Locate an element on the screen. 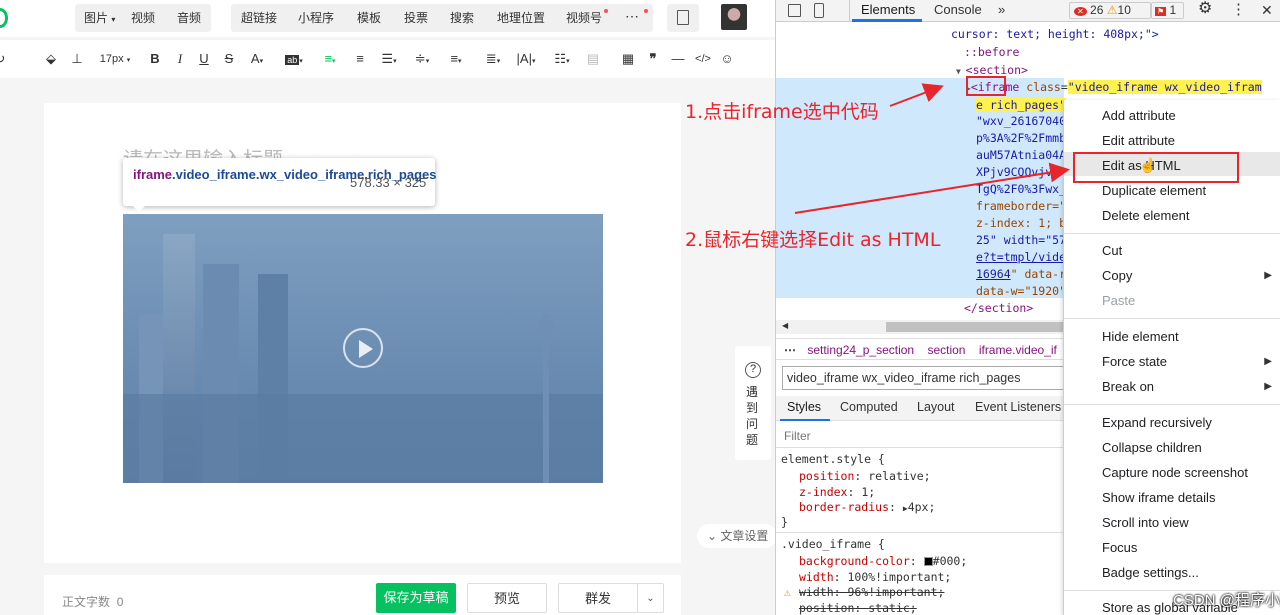  watermark: CSDN @程序小菜鸟 is located at coordinates (1226, 600).